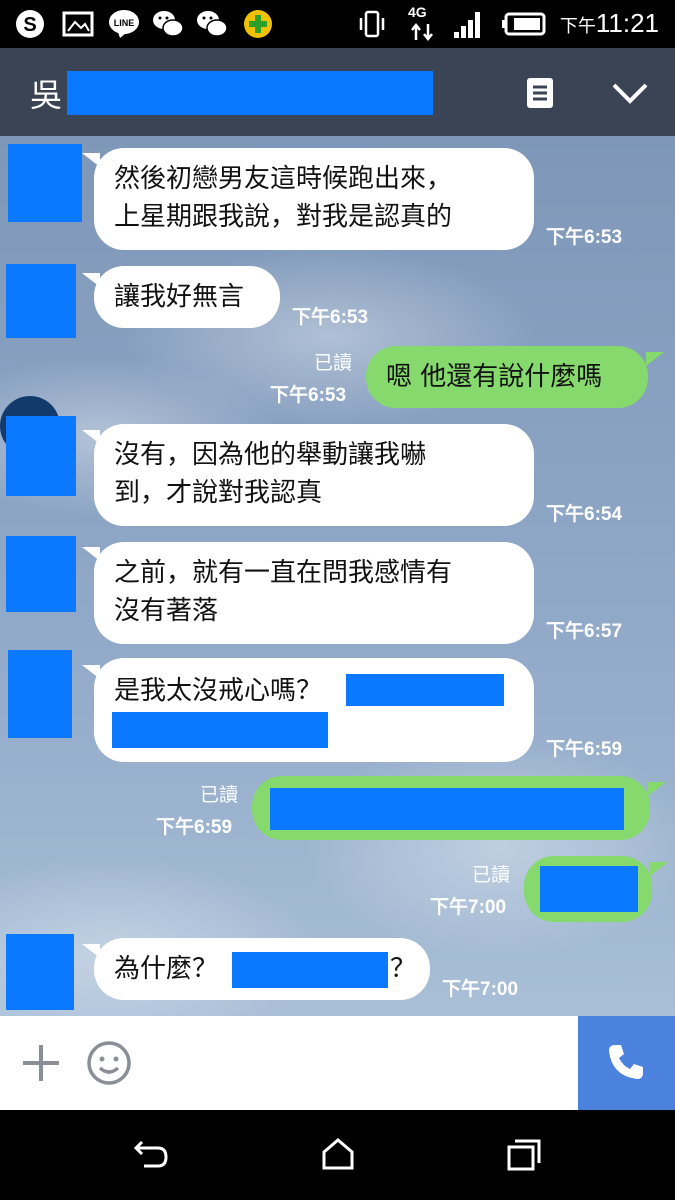  I want to click on back-icon, so click(151, 1155).